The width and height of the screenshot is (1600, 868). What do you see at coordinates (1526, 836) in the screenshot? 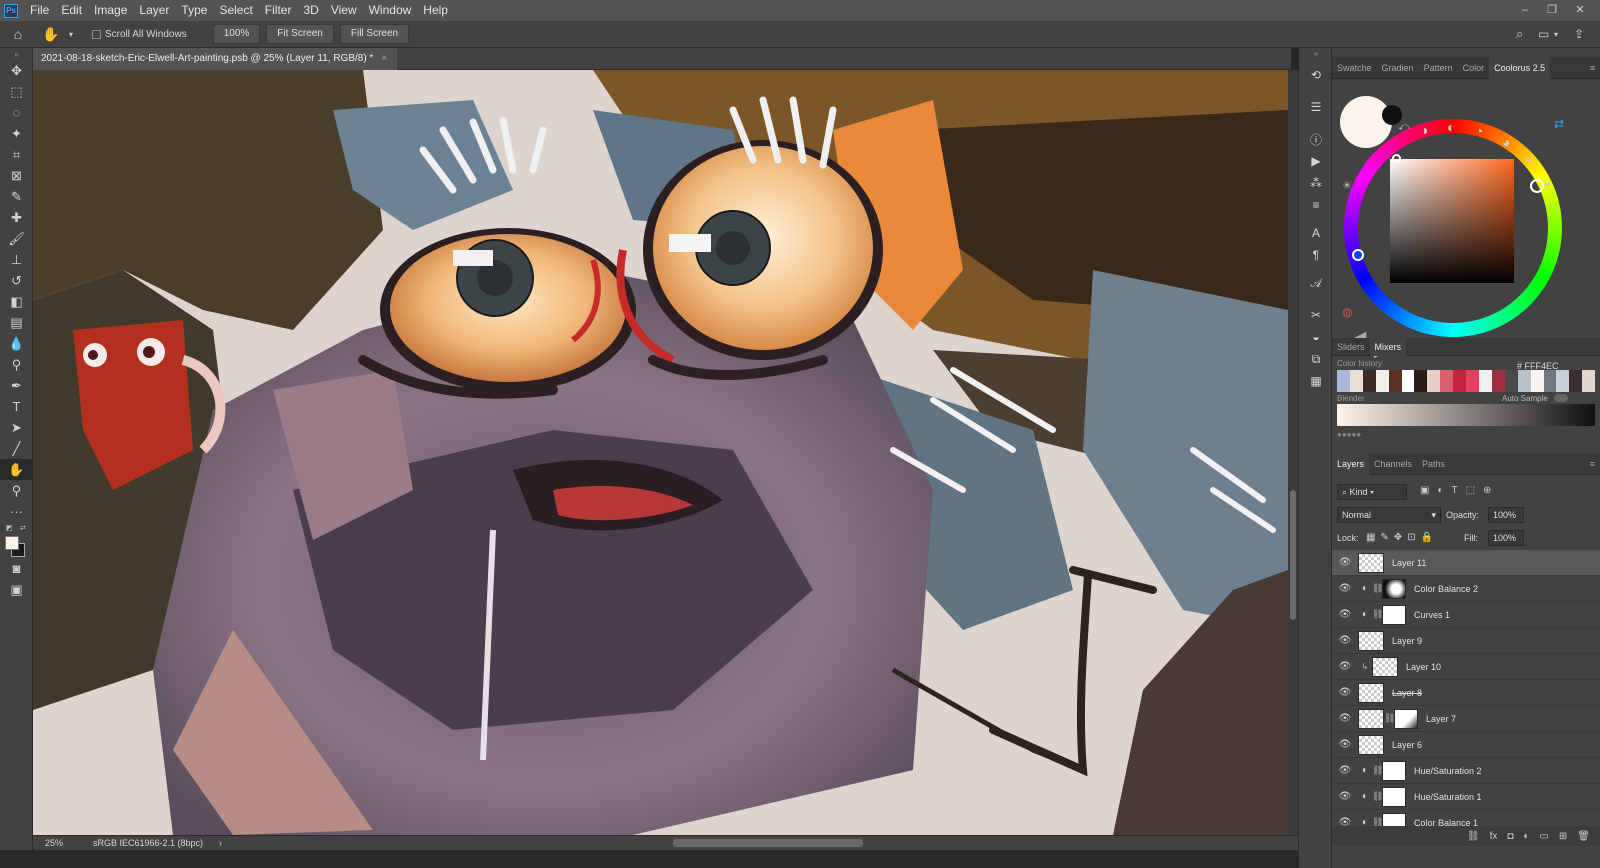
I see `new-adjustment-icon: ◐` at bounding box center [1526, 836].